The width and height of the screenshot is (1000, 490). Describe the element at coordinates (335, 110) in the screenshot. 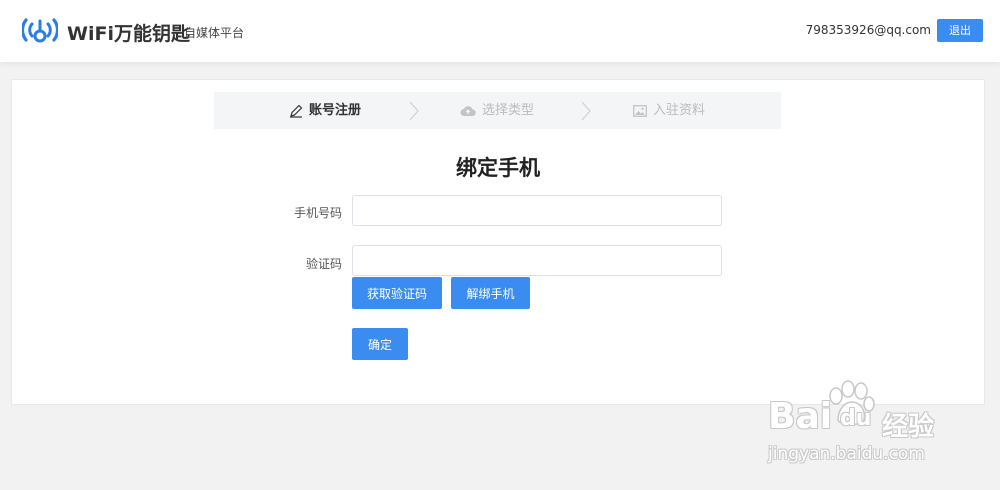

I see `step-label: 账号注册` at that location.